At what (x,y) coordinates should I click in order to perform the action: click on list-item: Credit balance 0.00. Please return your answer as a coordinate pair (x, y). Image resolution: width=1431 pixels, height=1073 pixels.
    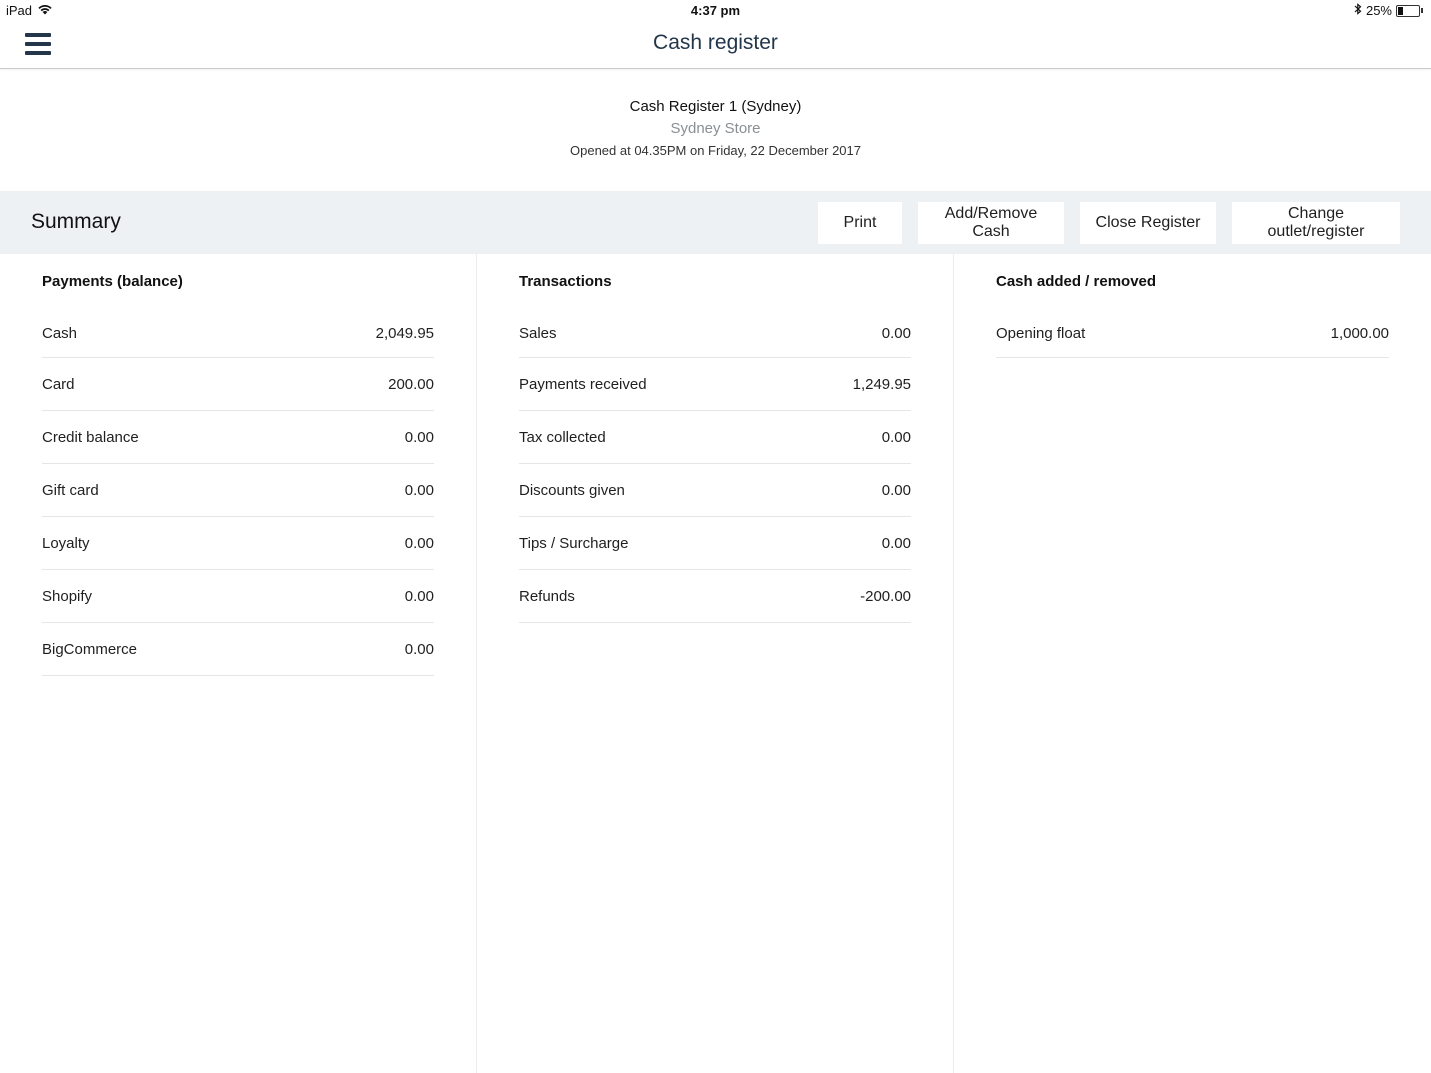
    Looking at the image, I should click on (238, 437).